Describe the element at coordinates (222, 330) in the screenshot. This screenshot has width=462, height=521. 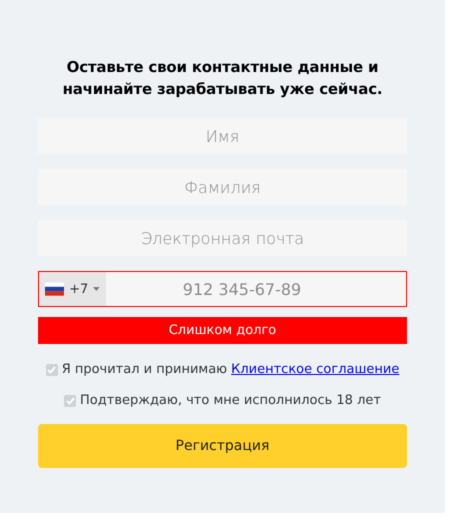
I see `error-message: Слишком долго` at that location.